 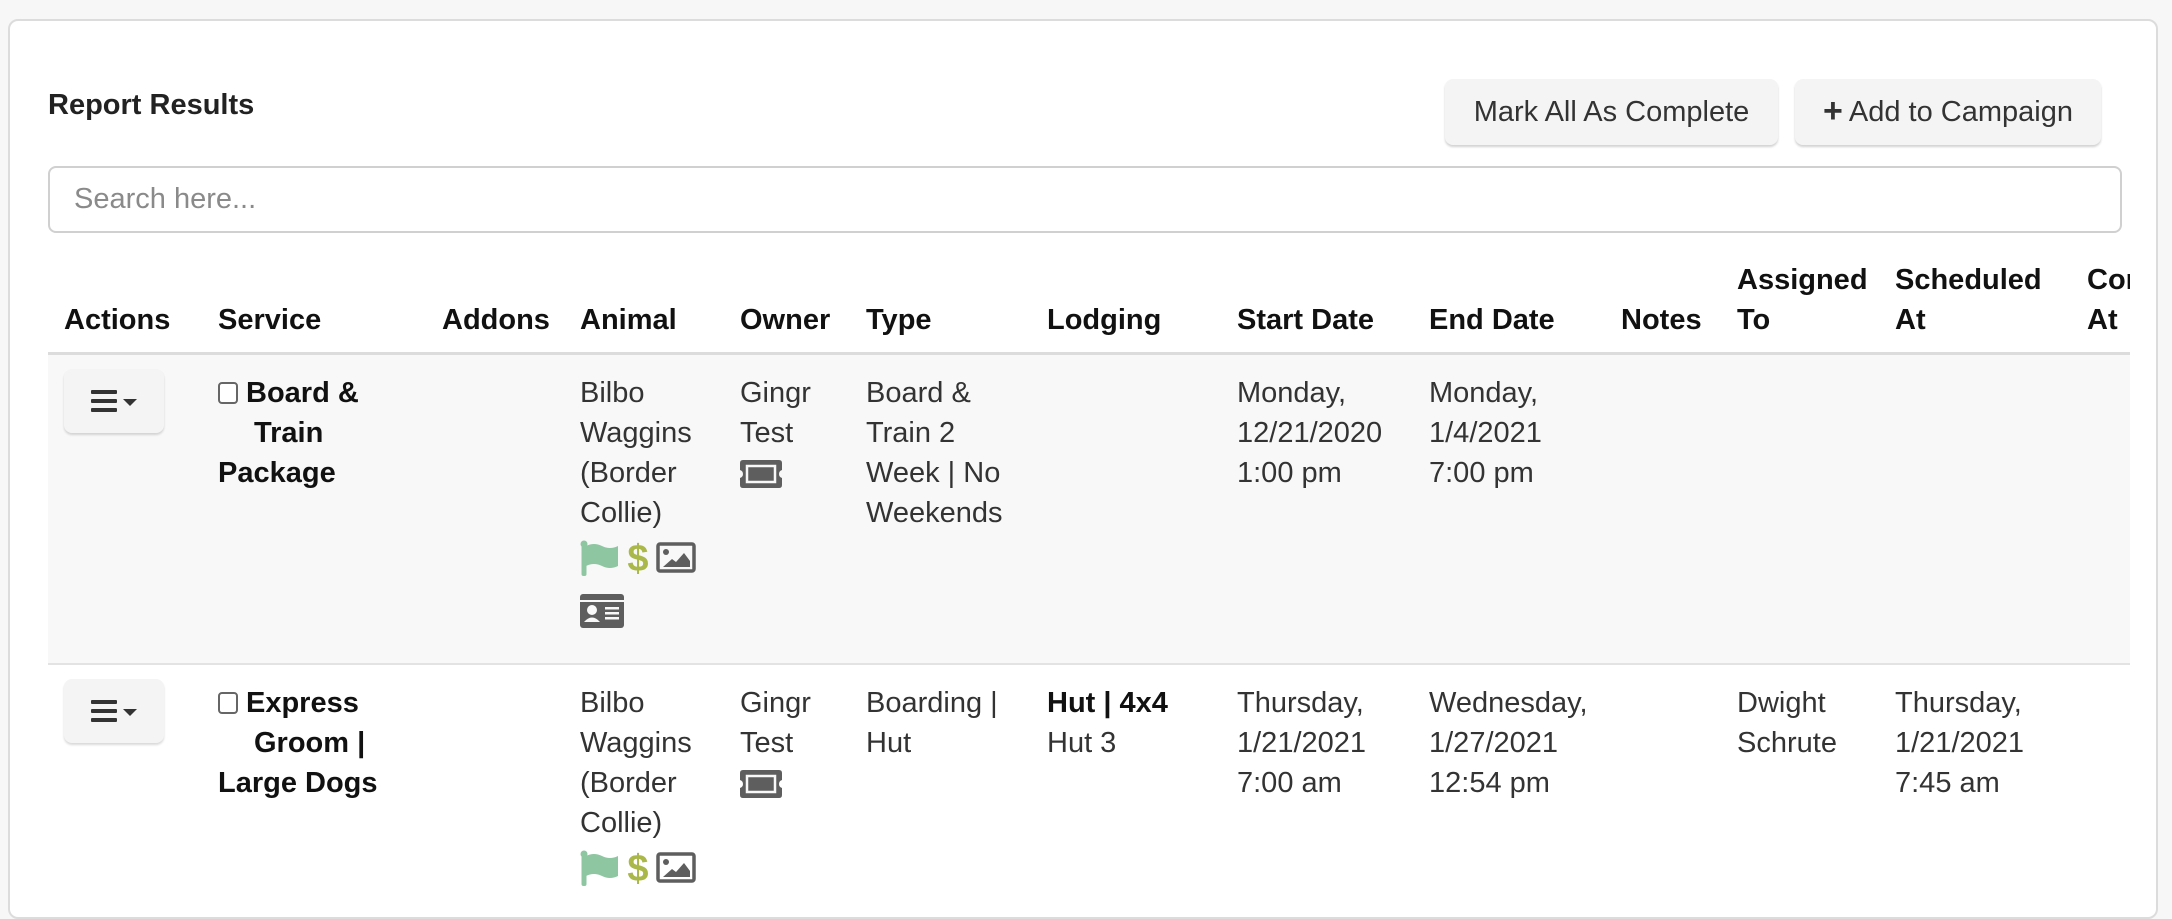 What do you see at coordinates (940, 787) in the screenshot?
I see `type-cell: Boarding | Hut` at bounding box center [940, 787].